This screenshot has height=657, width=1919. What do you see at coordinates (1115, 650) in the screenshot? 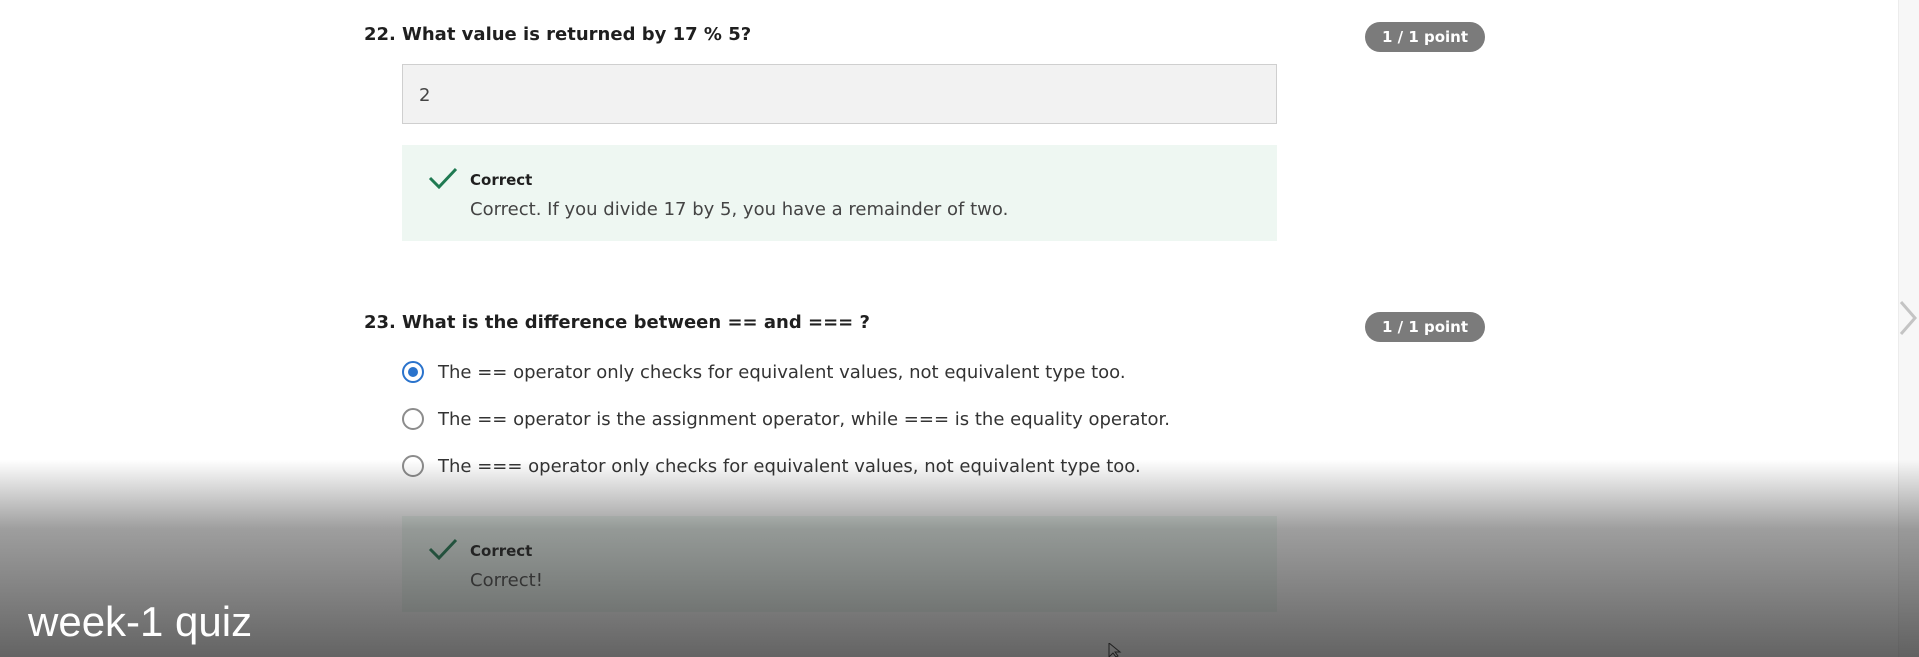
I see `cursor-icon` at bounding box center [1115, 650].